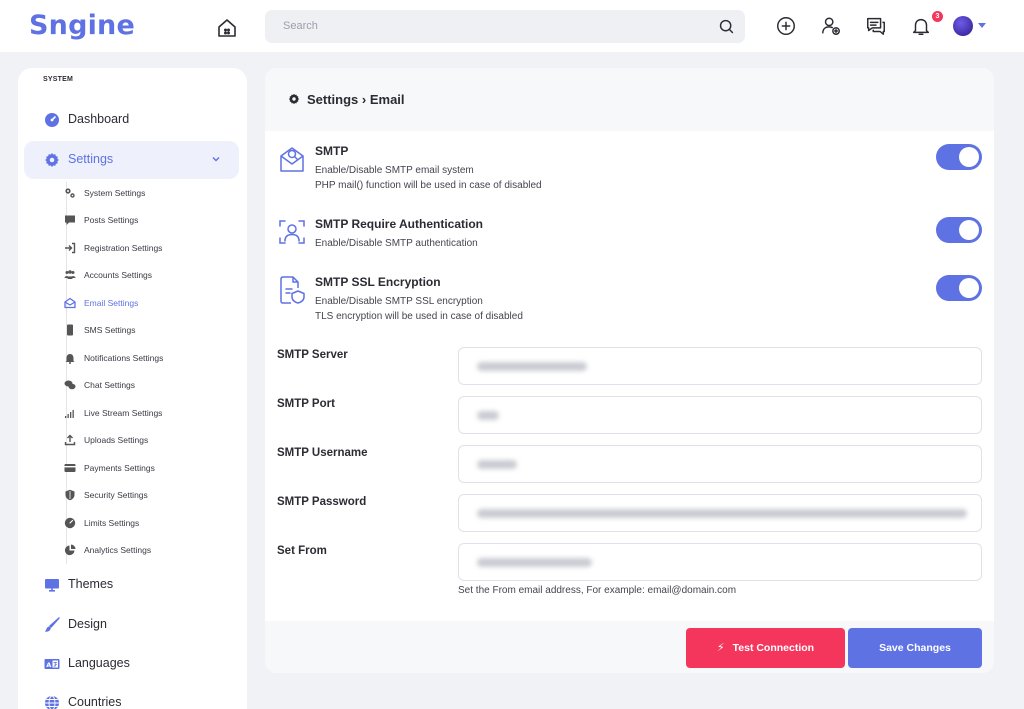  What do you see at coordinates (116, 495) in the screenshot?
I see `sidebar-subitem-label: Security Settings` at bounding box center [116, 495].